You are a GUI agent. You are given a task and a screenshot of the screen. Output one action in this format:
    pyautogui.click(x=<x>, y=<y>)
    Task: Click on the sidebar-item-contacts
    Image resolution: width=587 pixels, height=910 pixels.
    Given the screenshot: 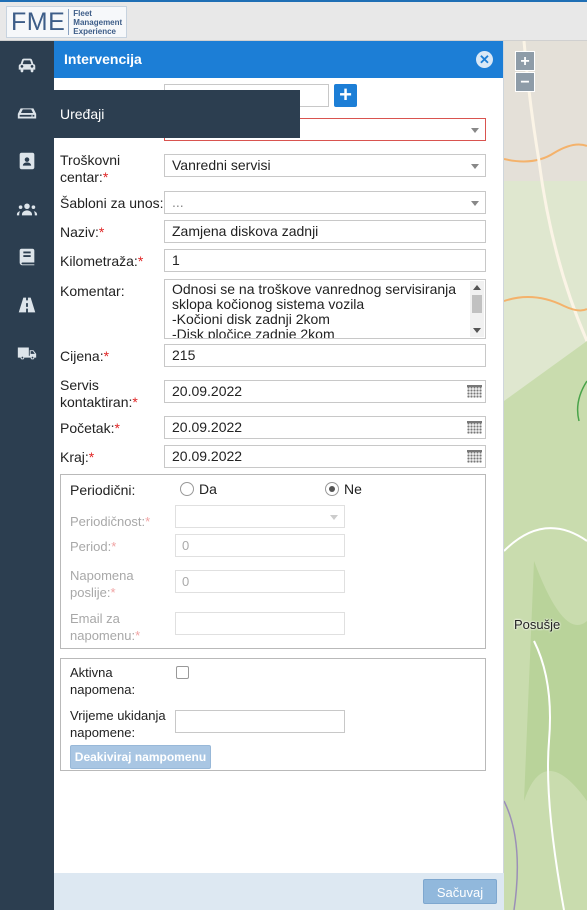 What is the action you would take?
    pyautogui.click(x=27, y=161)
    